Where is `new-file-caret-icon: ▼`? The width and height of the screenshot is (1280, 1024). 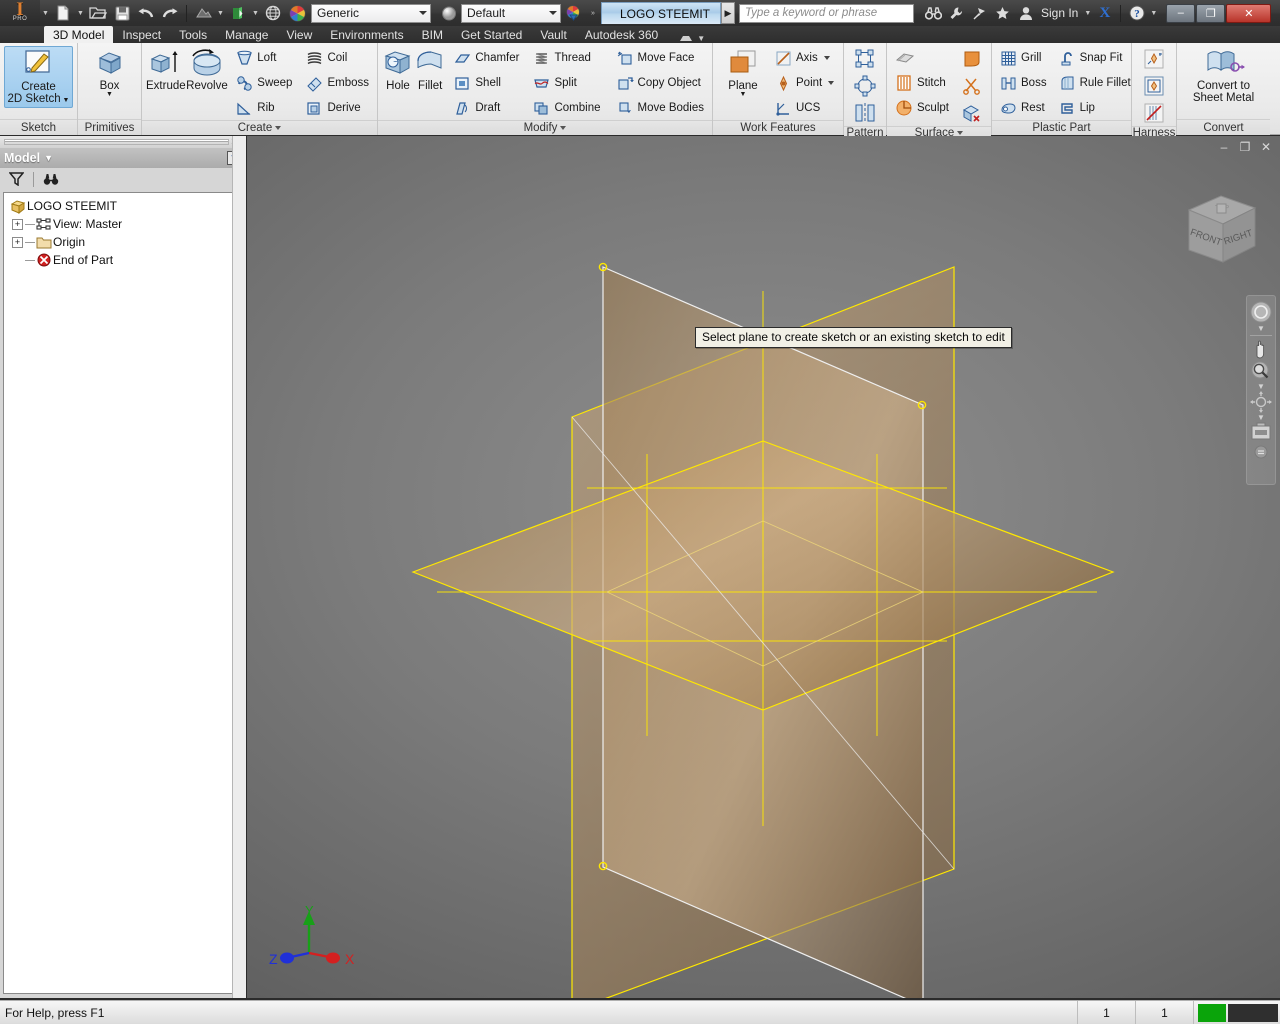
new-file-caret-icon: ▼ is located at coordinates (80, 13).